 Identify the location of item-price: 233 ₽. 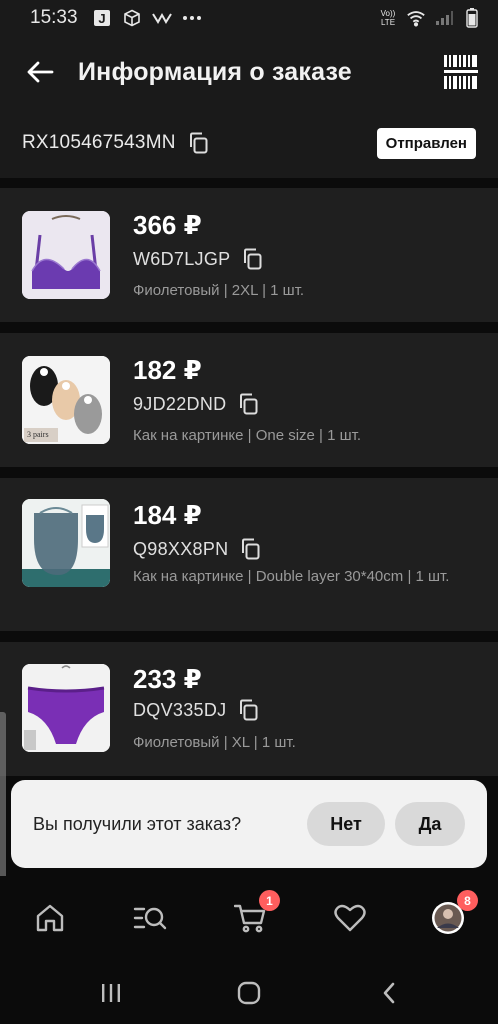
(167, 679).